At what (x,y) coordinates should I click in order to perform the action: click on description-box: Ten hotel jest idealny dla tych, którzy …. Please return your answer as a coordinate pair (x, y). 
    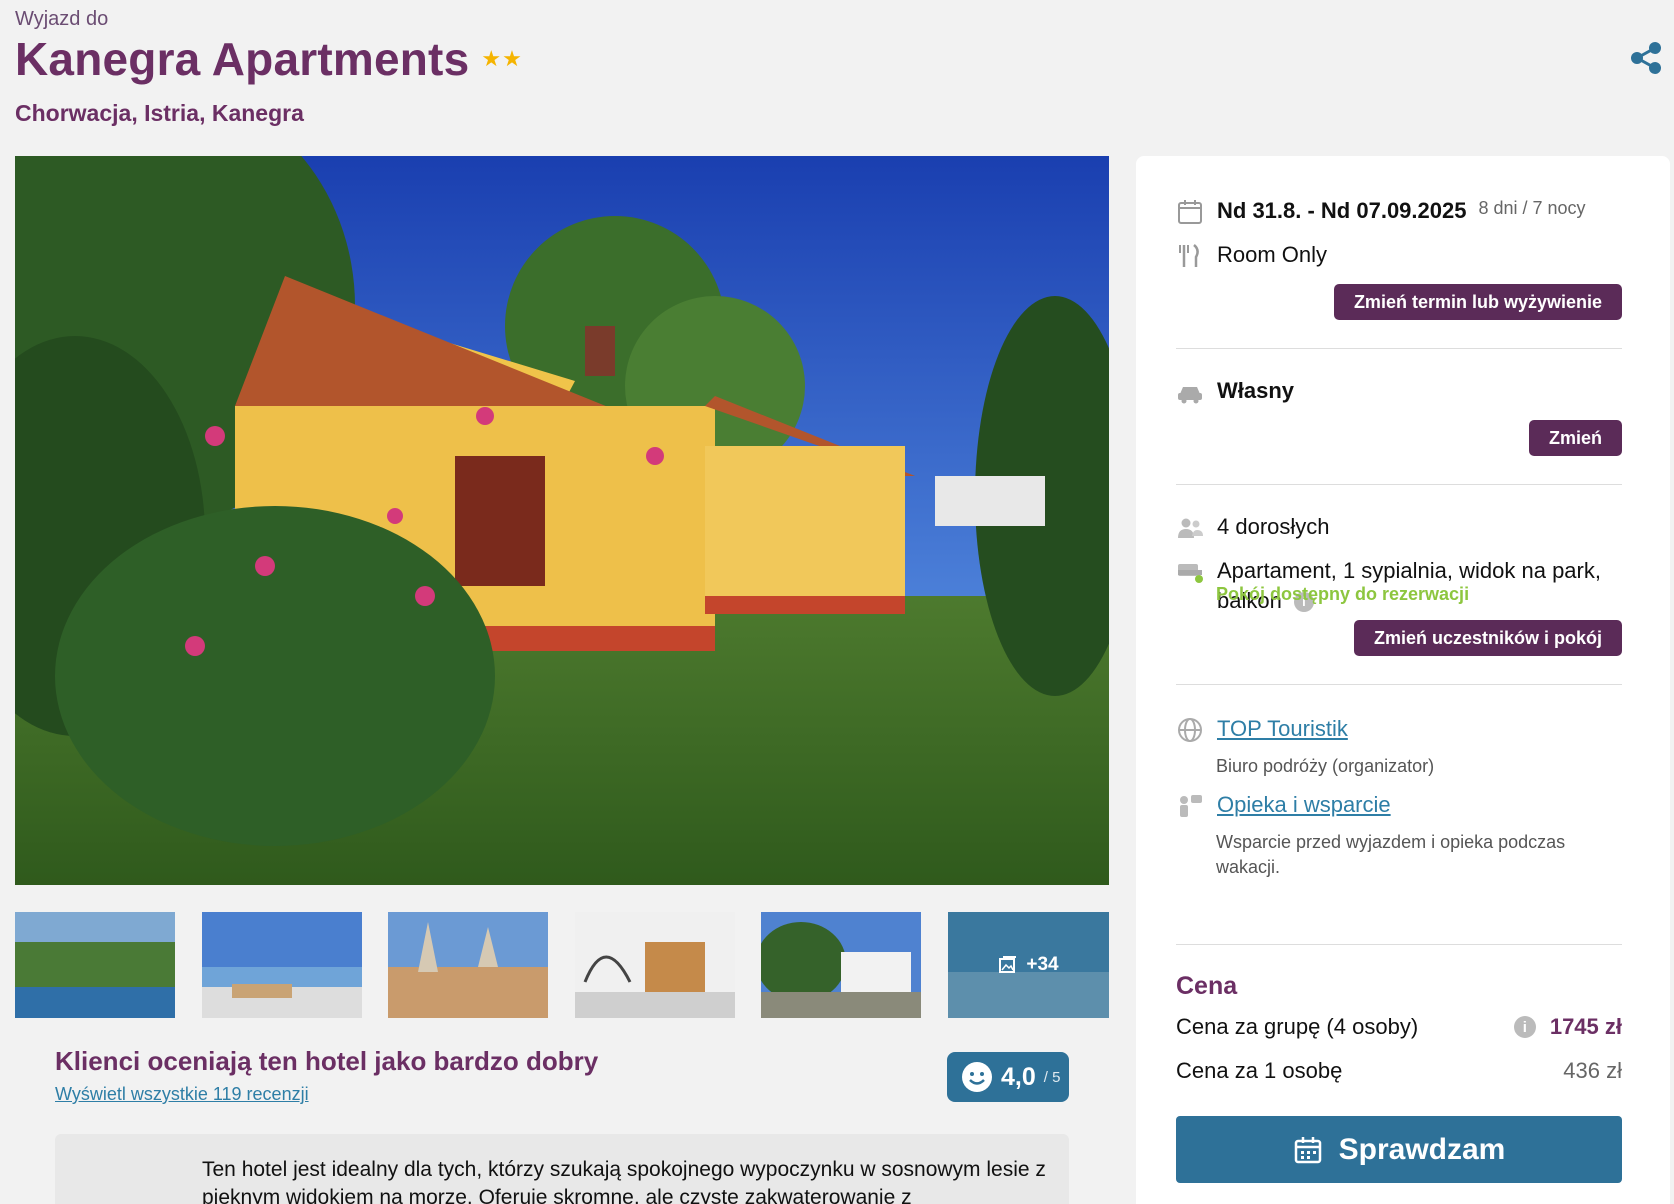
    Looking at the image, I should click on (562, 1169).